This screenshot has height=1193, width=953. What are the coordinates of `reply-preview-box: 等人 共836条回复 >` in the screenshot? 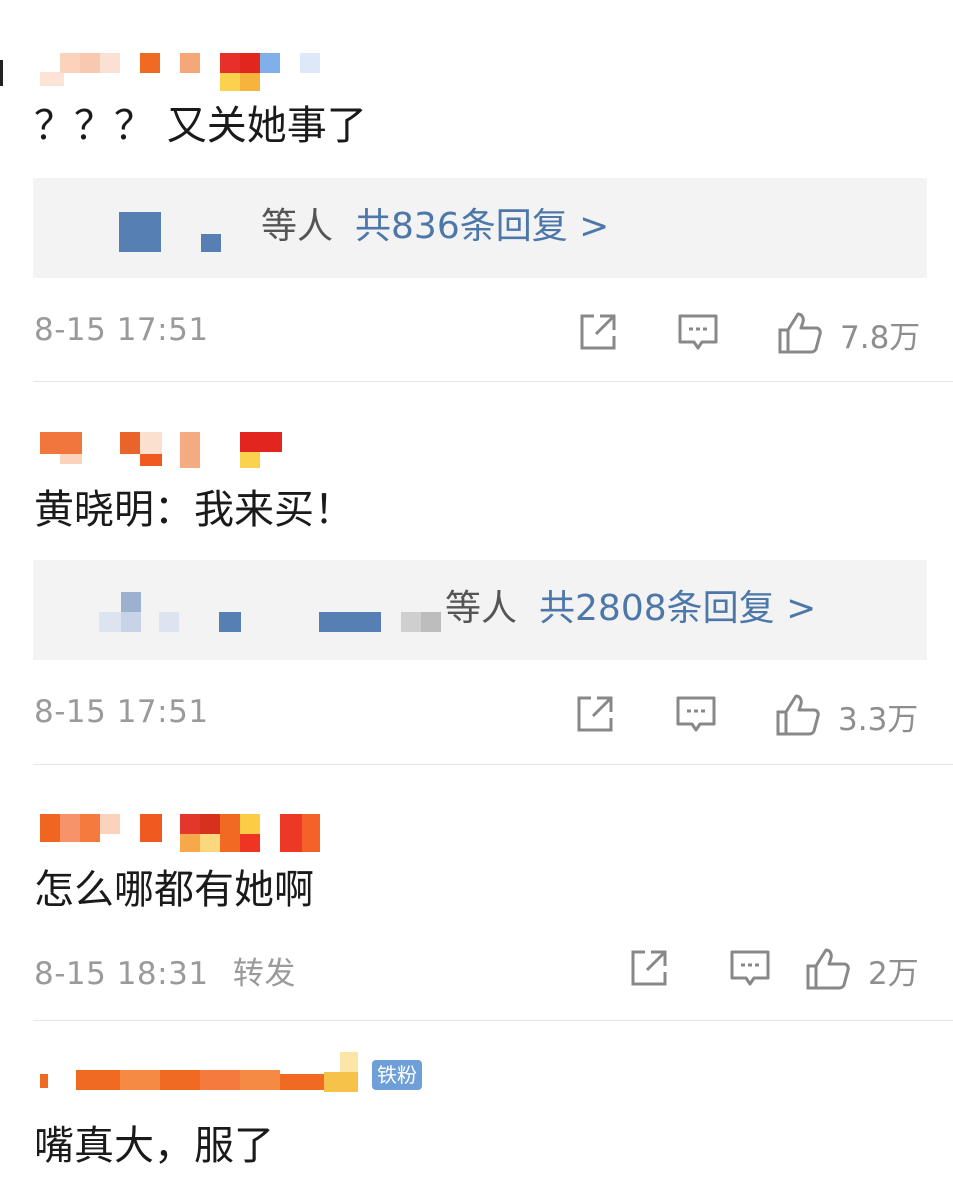 It's located at (480, 228).